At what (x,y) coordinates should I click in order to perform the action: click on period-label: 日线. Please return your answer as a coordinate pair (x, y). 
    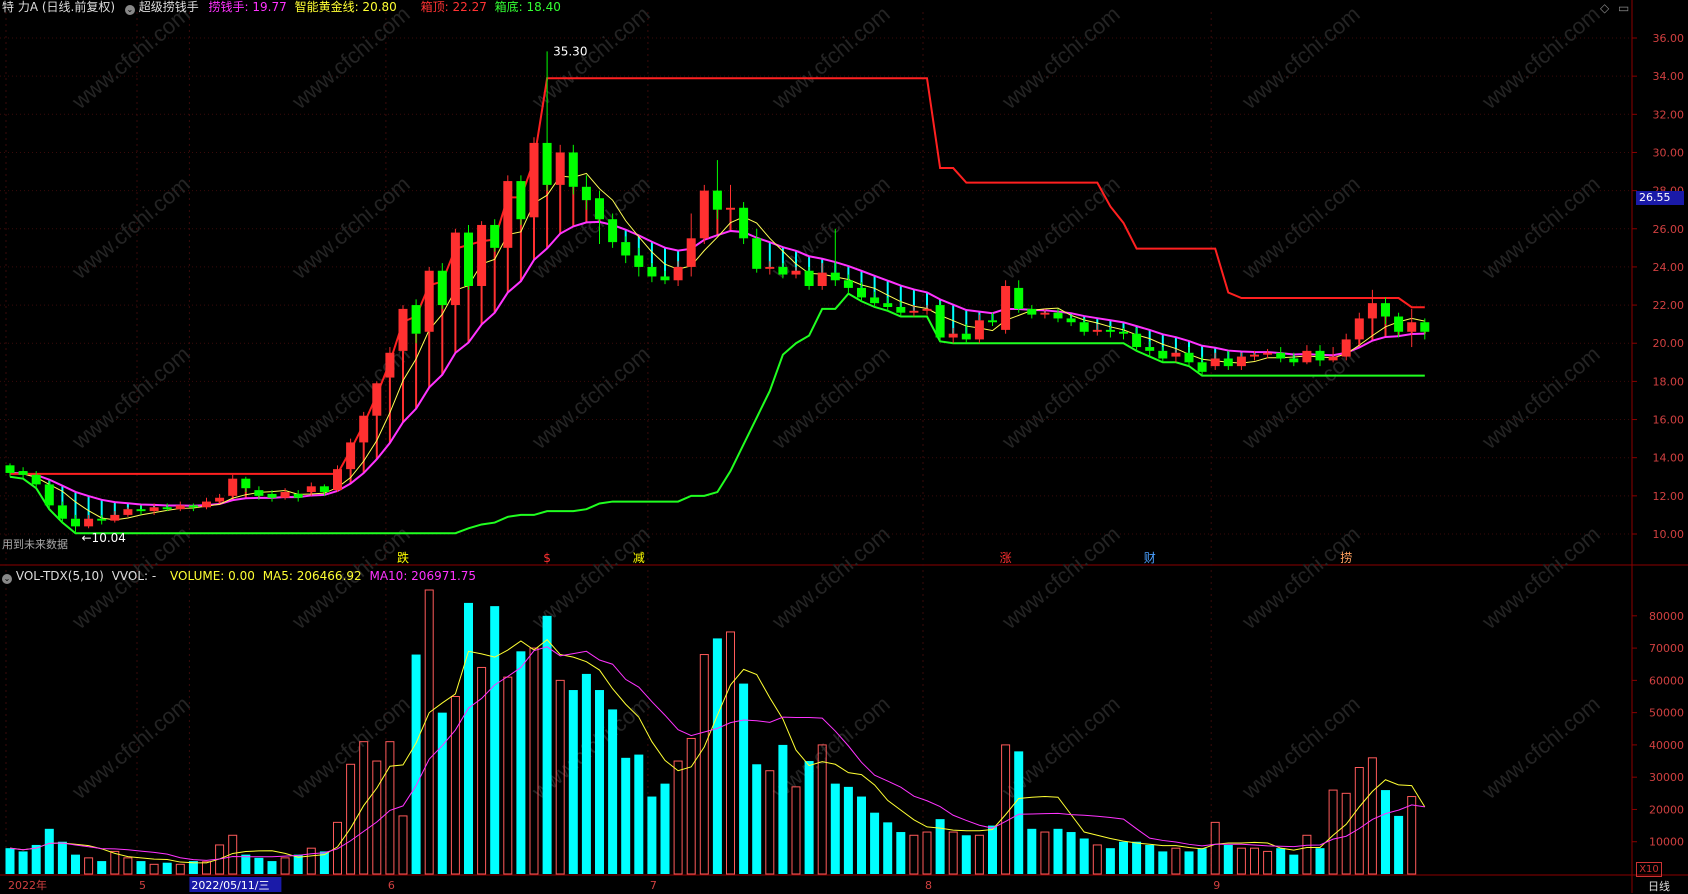
    Looking at the image, I should click on (1659, 886).